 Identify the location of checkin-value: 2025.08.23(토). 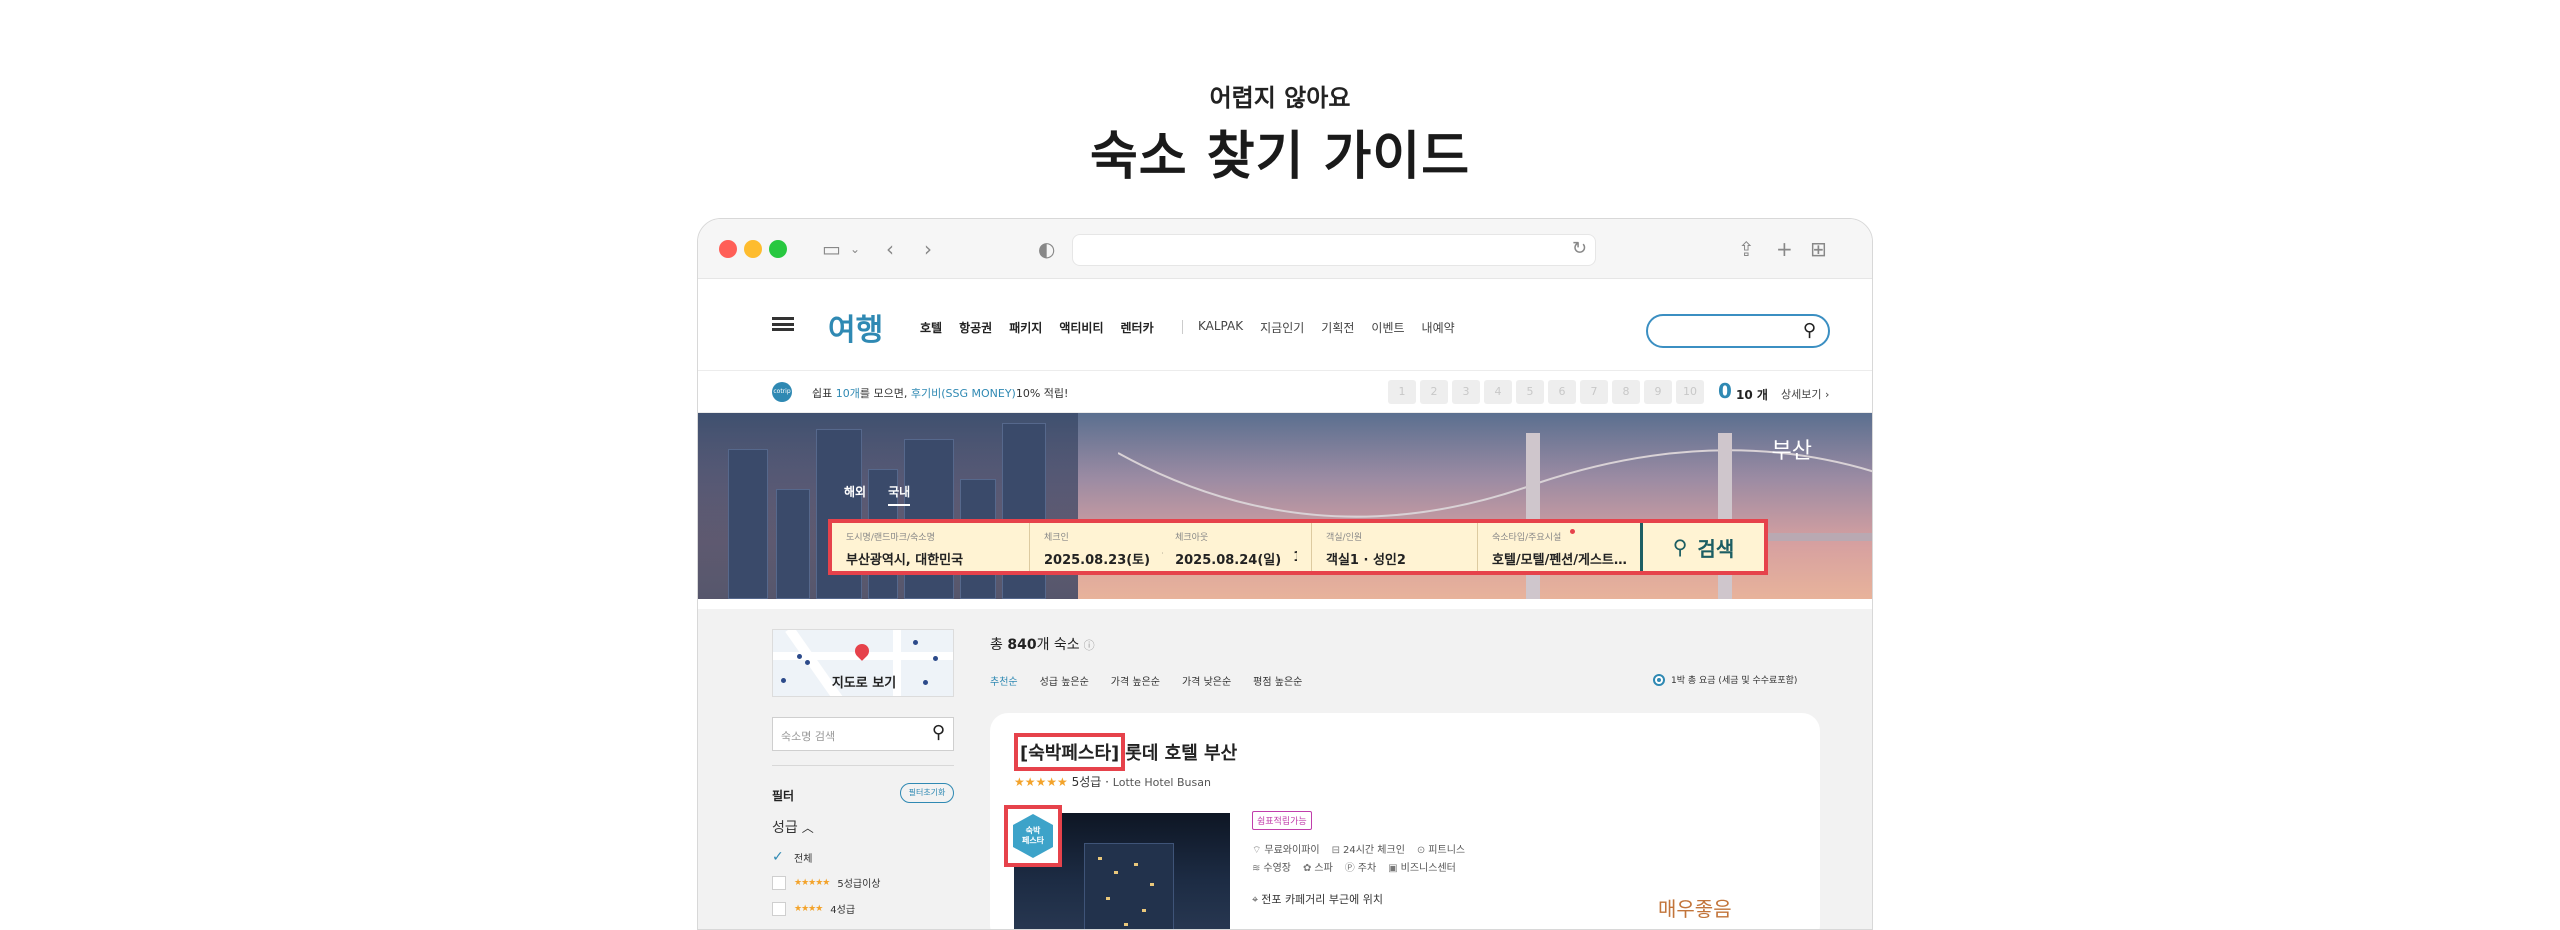
(1097, 560).